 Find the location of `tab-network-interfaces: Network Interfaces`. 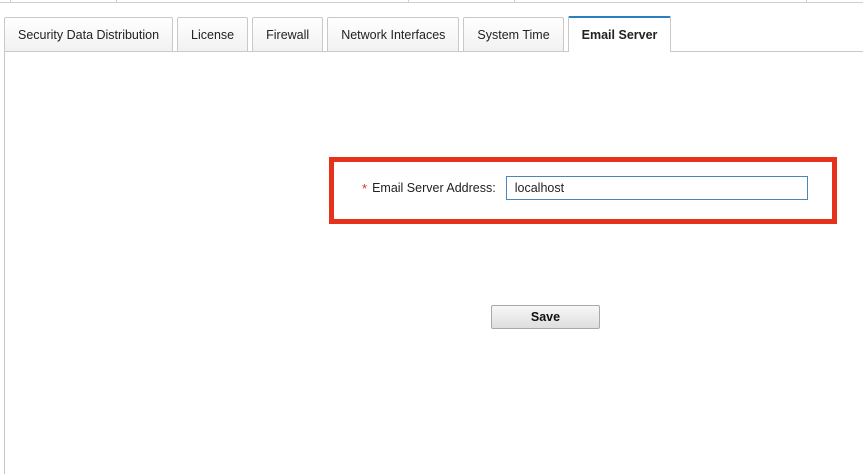

tab-network-interfaces: Network Interfaces is located at coordinates (393, 34).